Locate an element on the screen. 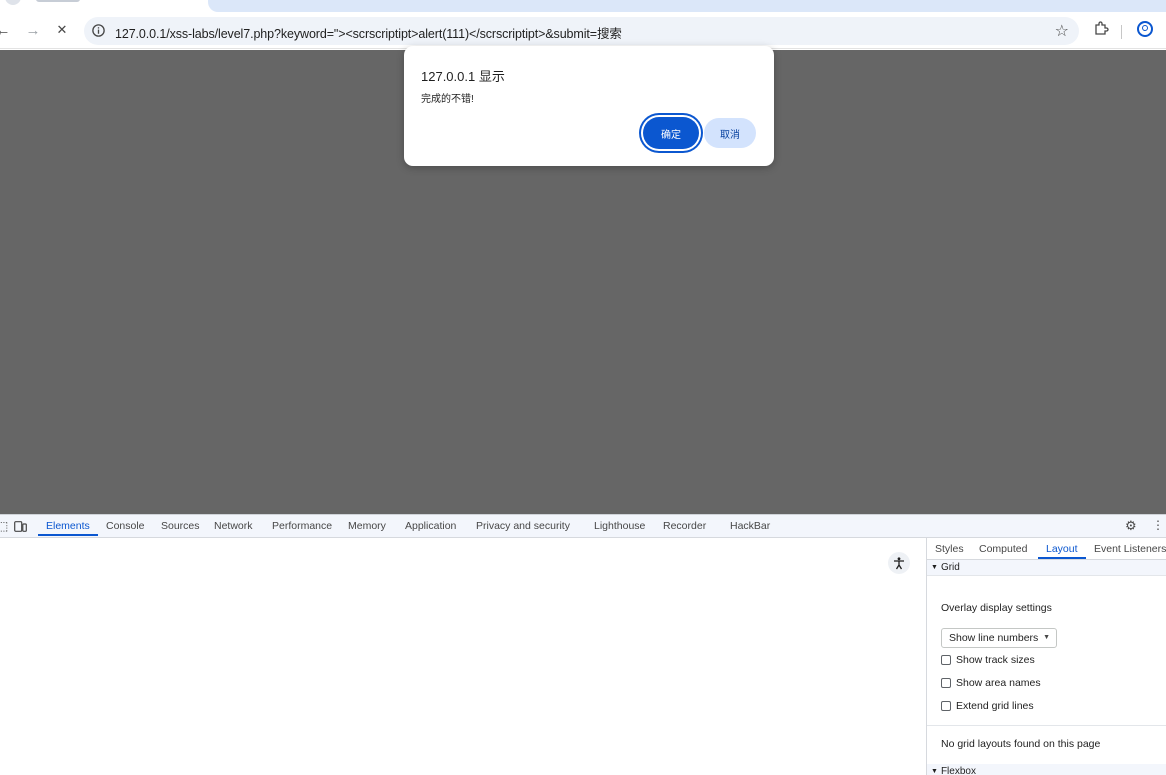 The image size is (1166, 775). stop-loading-button: ✕ is located at coordinates (62, 30).